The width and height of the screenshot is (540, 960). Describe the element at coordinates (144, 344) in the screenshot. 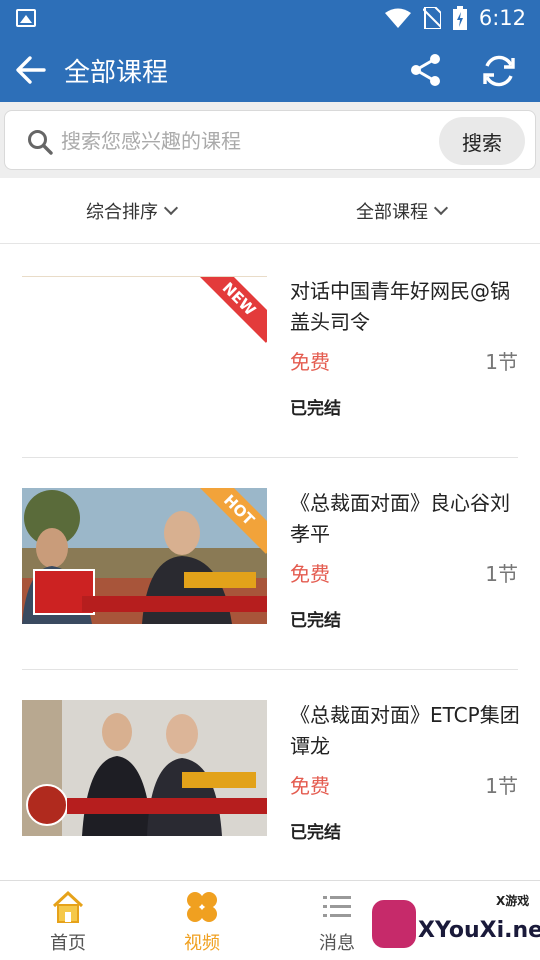

I see `course-thumbnail: NEW` at that location.